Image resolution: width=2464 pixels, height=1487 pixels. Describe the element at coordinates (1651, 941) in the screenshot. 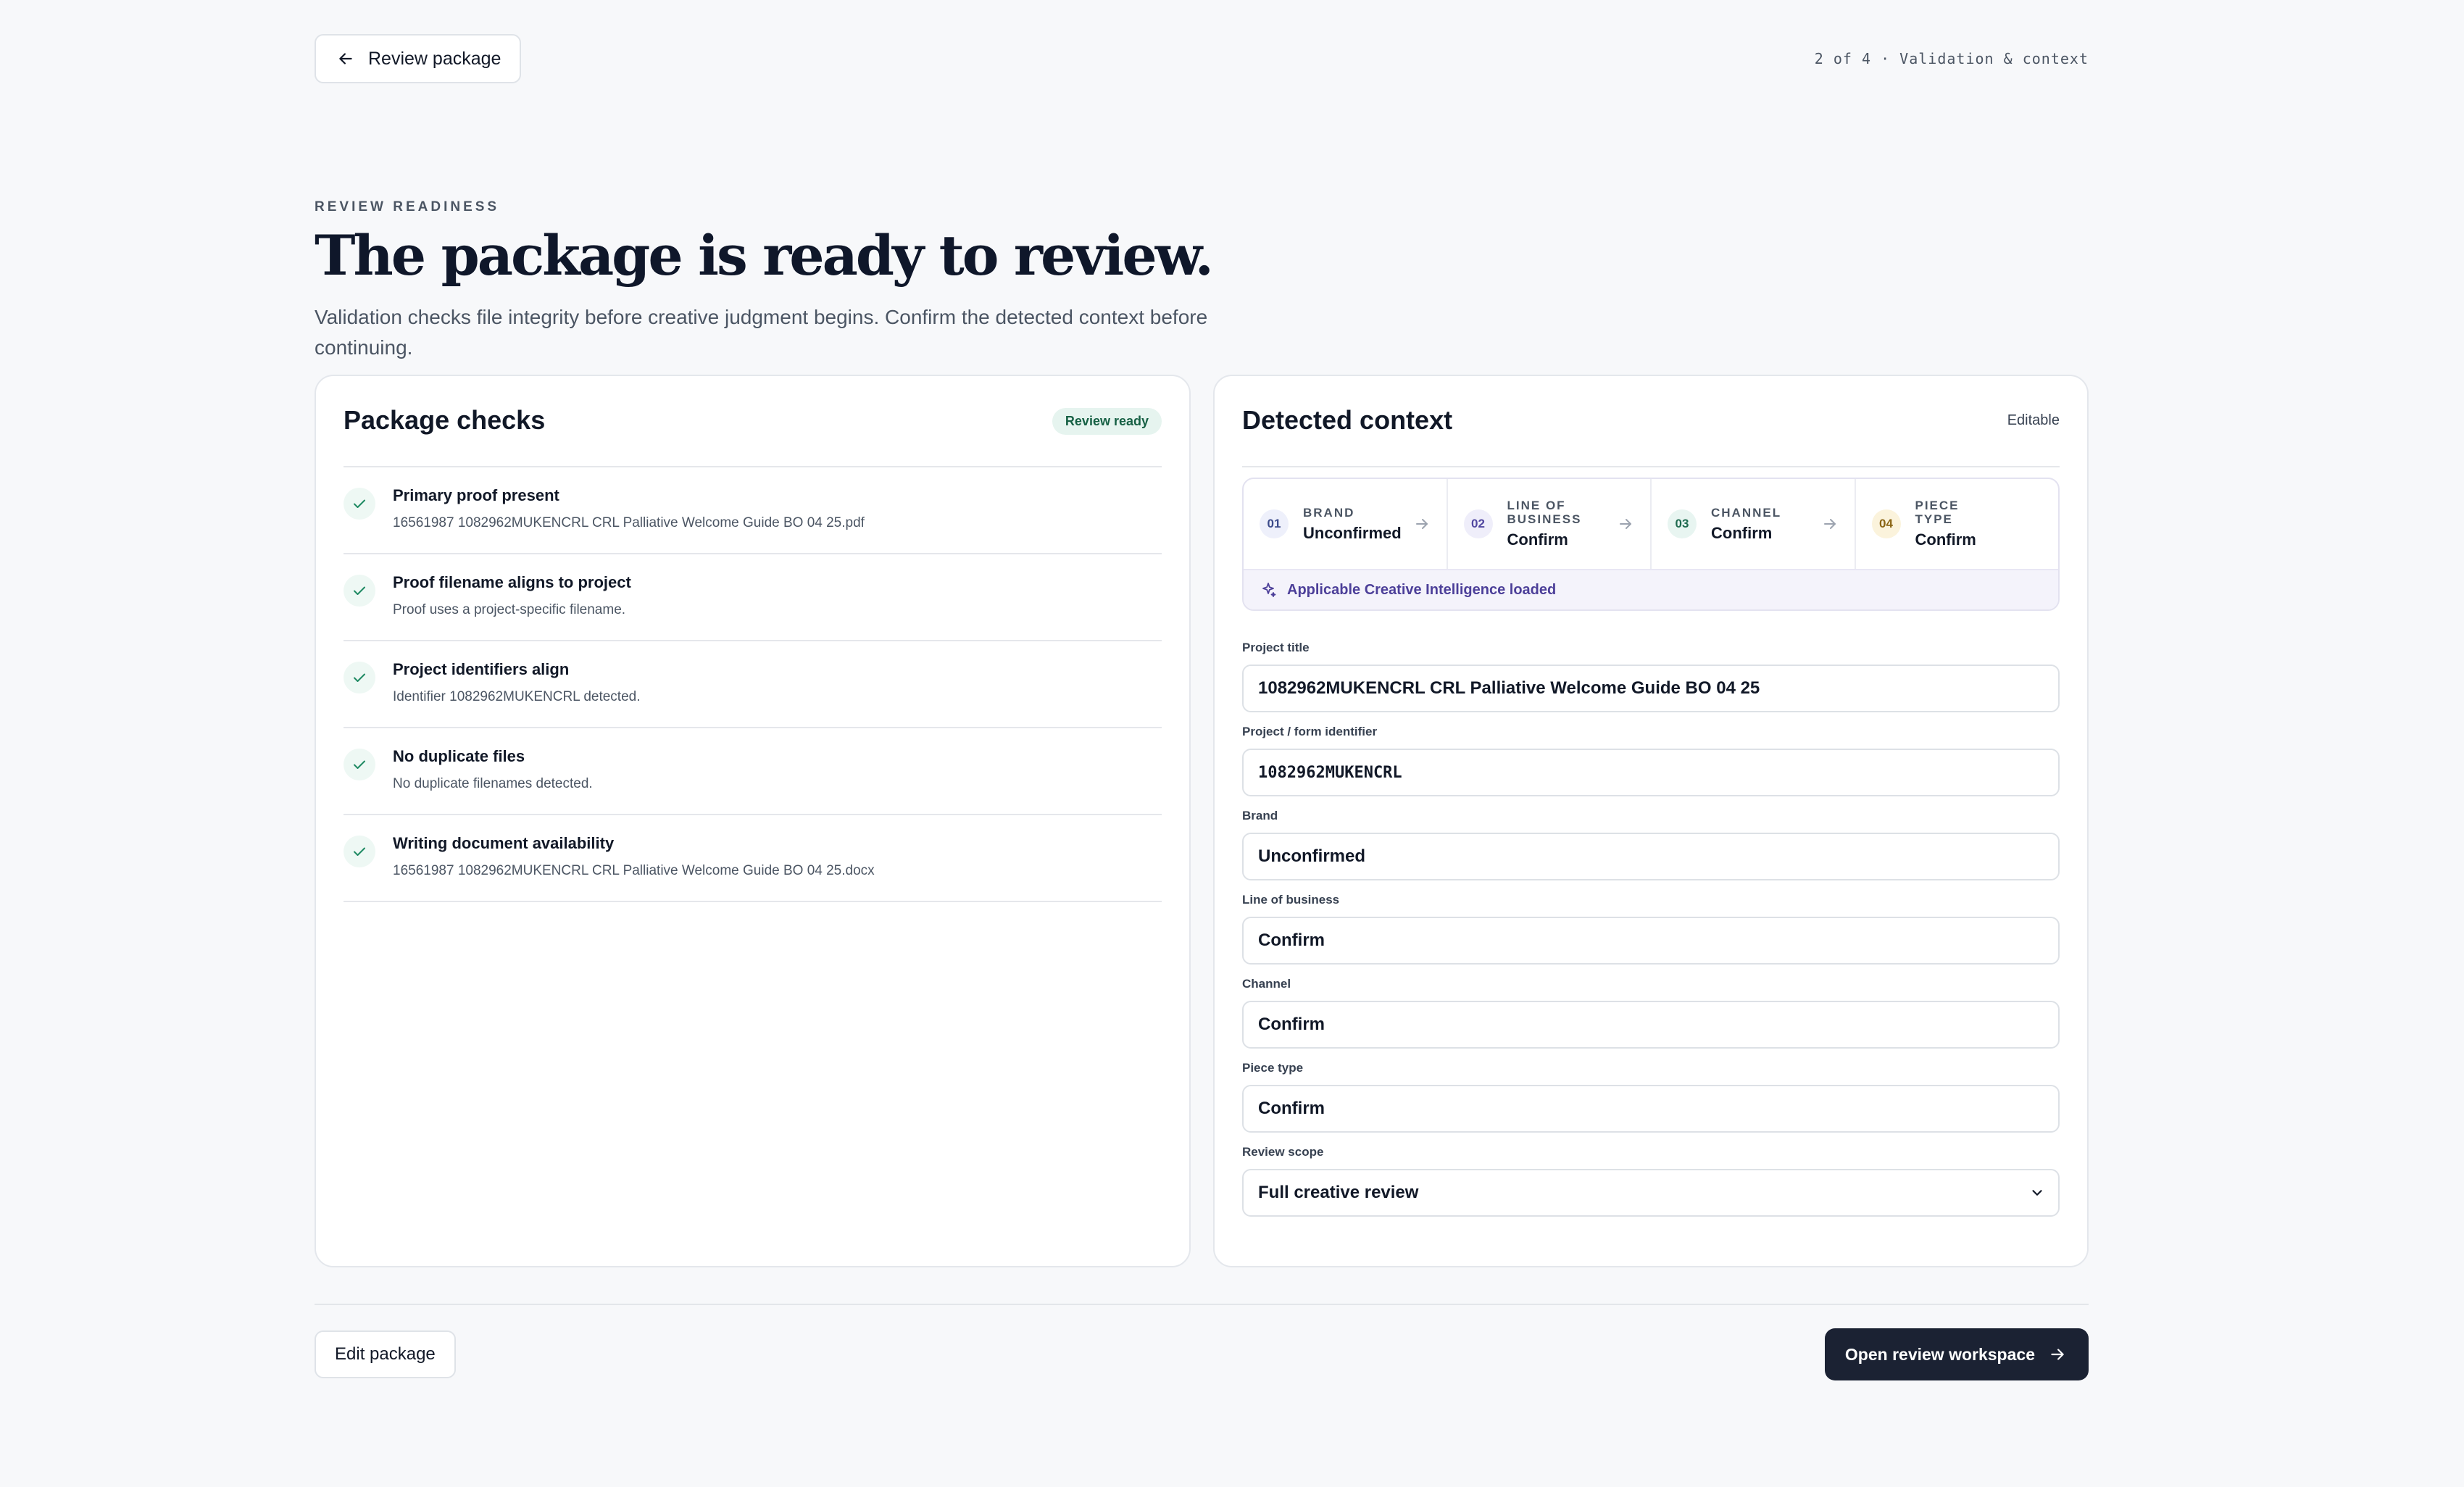

I see `line-of-business-input: Confirm` at that location.